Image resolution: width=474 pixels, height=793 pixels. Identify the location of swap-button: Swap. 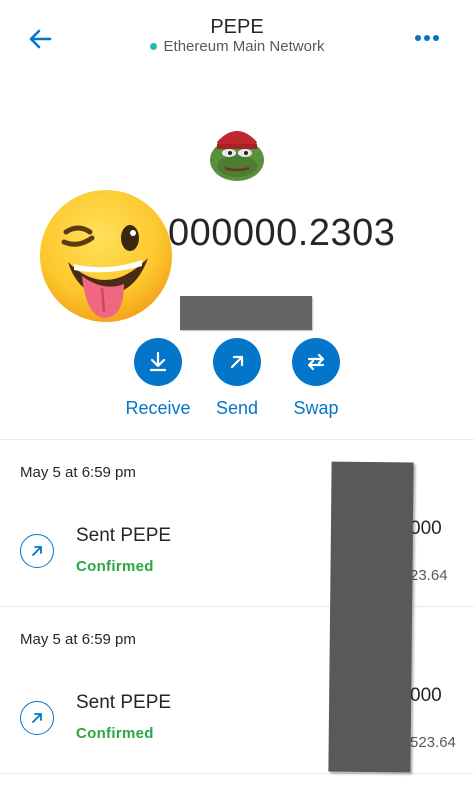
(316, 378).